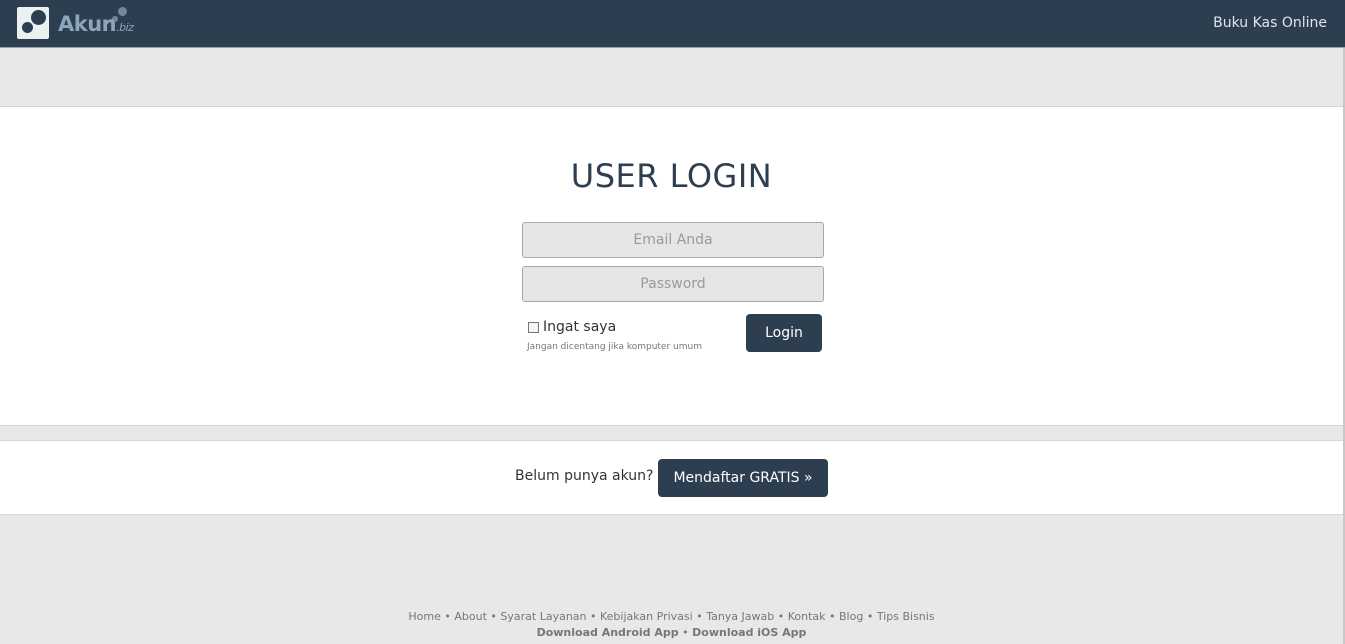 The height and width of the screenshot is (644, 1345). I want to click on top-navbar: Akun.biz Buku Kas Online, so click(672, 24).